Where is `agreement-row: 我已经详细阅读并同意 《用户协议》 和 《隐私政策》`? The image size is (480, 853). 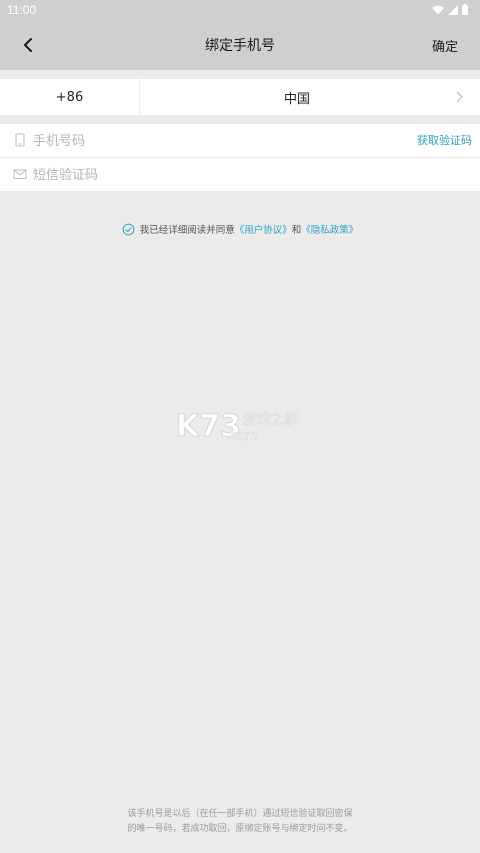 agreement-row: 我已经详细阅读并同意 《用户协议》 和 《隐私政策》 is located at coordinates (240, 229).